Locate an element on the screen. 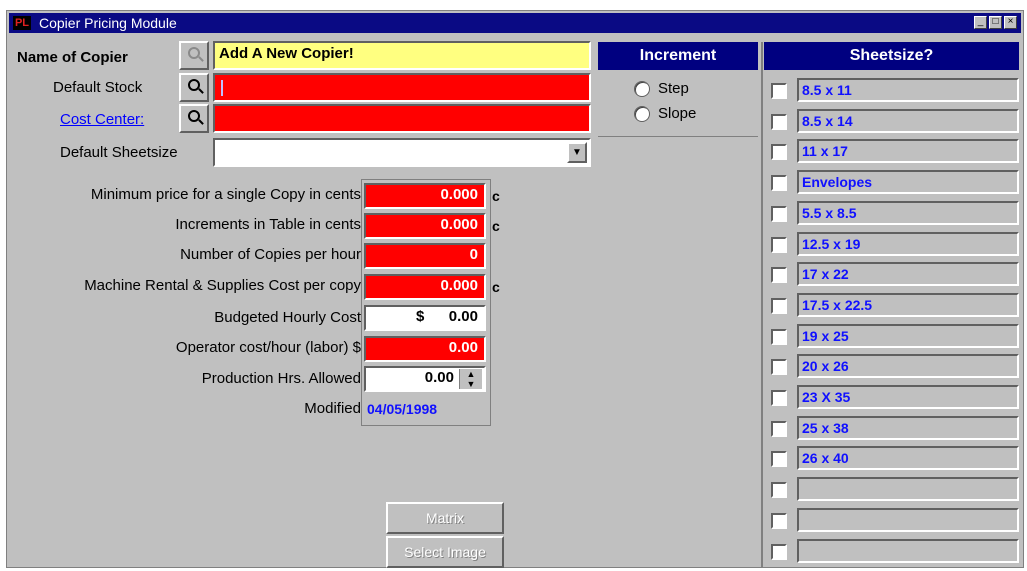 The height and width of the screenshot is (571, 1027). increments-label: Increments in Table in cents is located at coordinates (268, 224).